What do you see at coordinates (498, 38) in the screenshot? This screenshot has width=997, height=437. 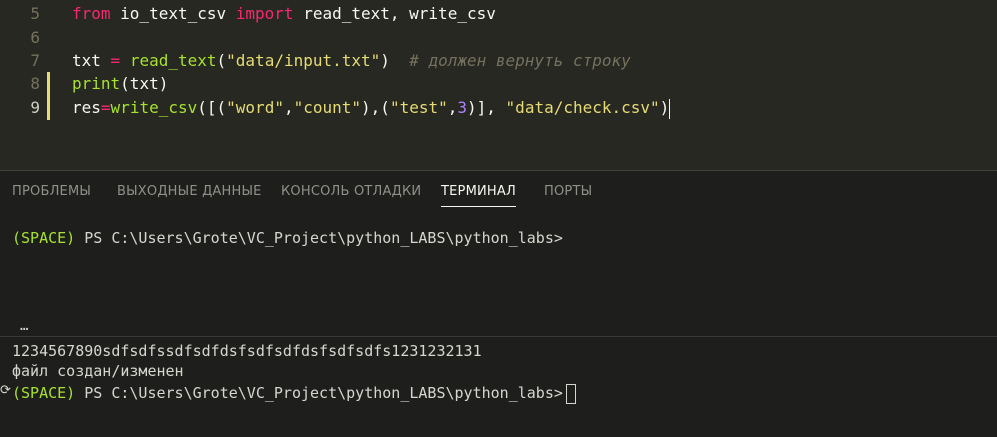 I see `code-line: 6` at bounding box center [498, 38].